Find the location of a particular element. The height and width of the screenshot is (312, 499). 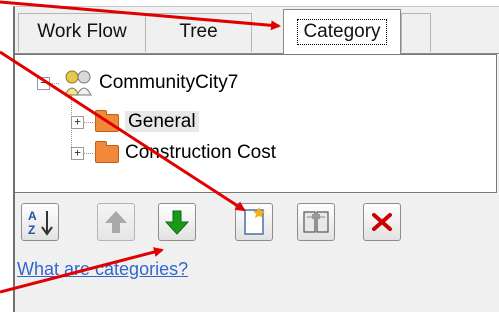

tab-overflow-space is located at coordinates (416, 32).